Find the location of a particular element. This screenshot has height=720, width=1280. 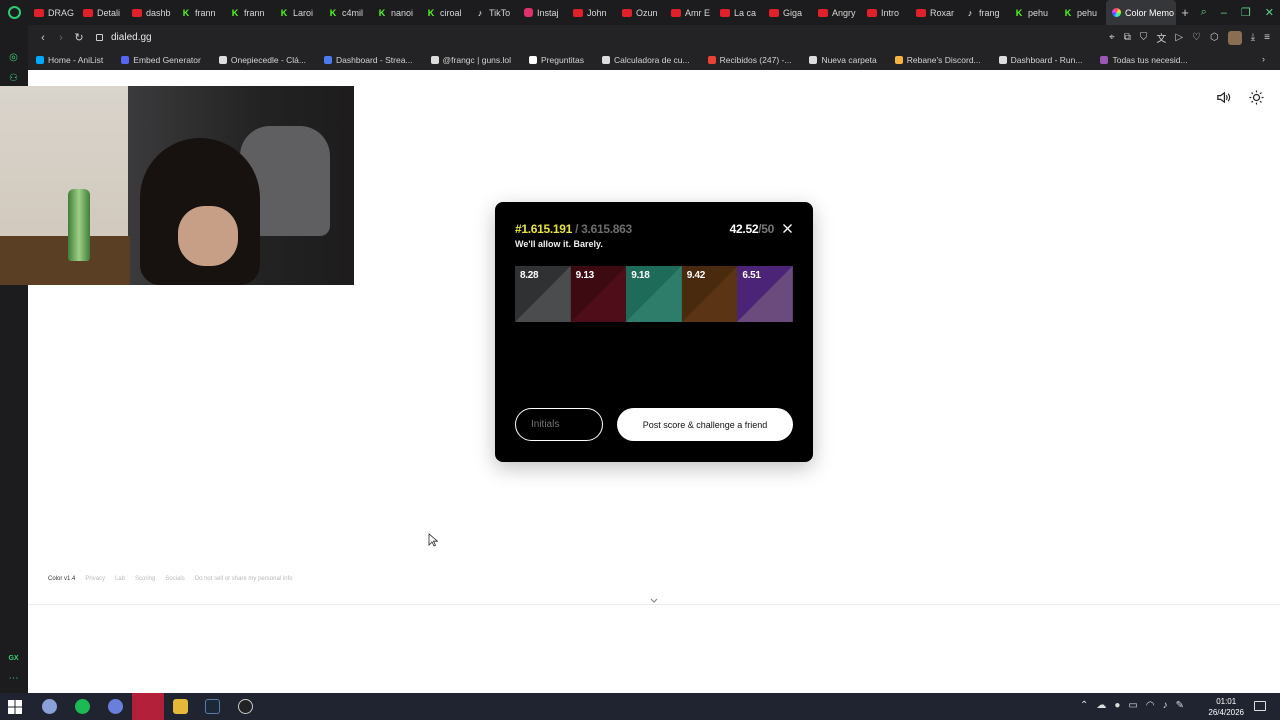

tab-2: dashb is located at coordinates (150, 12).